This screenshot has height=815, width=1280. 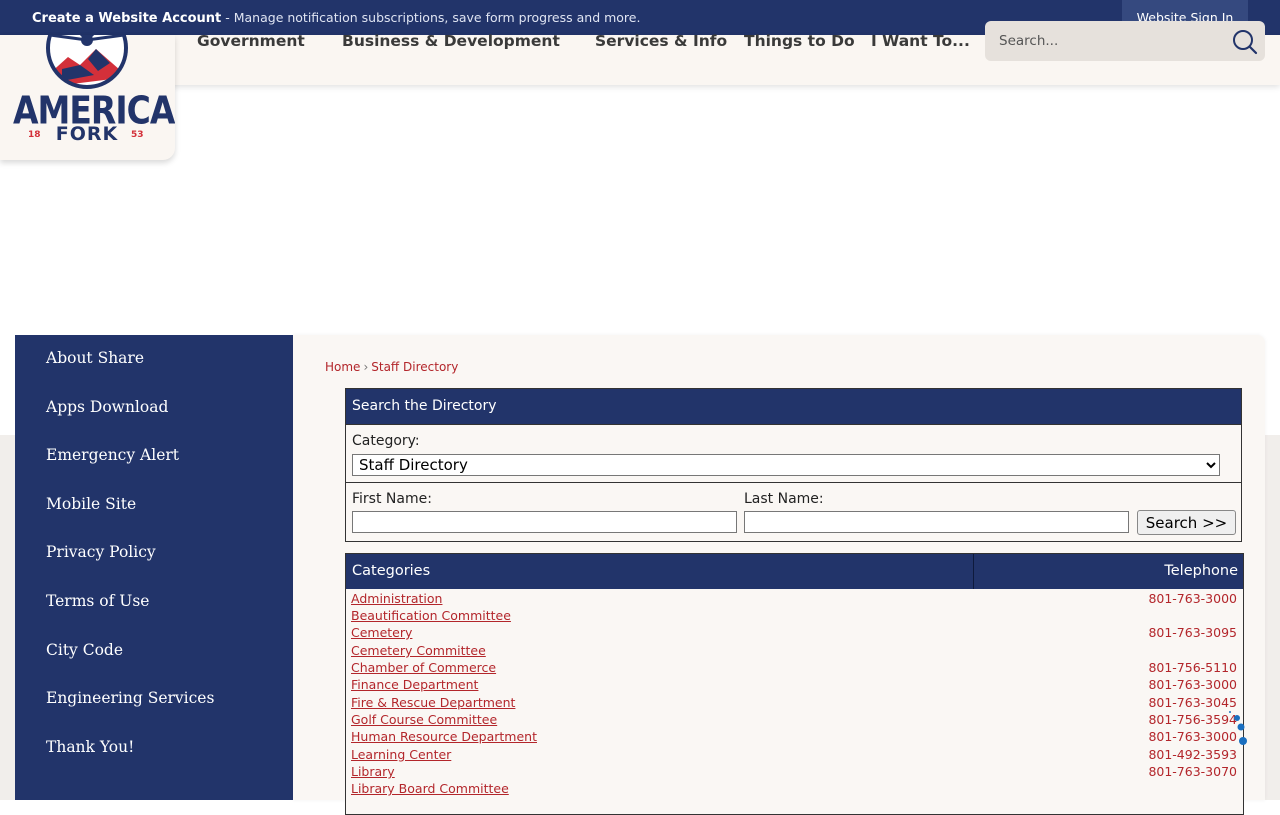 What do you see at coordinates (107, 407) in the screenshot?
I see `sidebar-item-apps-download: Apps Download` at bounding box center [107, 407].